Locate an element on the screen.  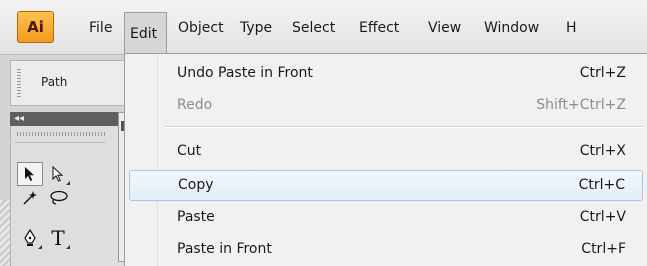
menu-item-undo: Undo Paste in Front Ctrl+Z is located at coordinates (386, 74).